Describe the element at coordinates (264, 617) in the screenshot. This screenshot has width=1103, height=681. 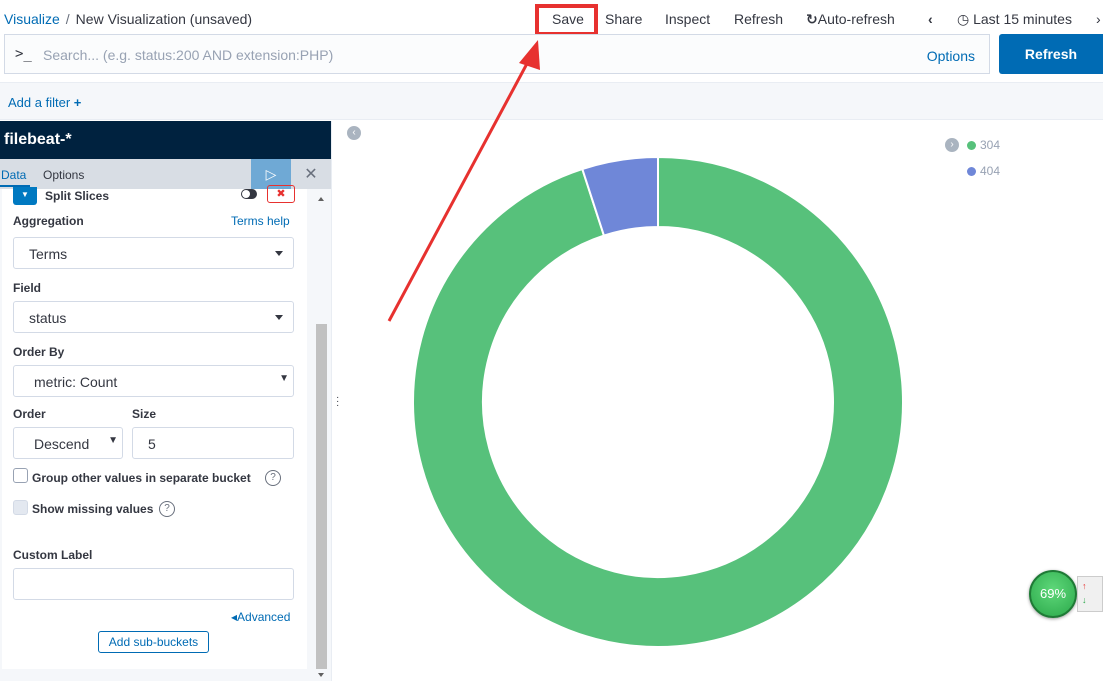
I see `advanced-label: Advanced` at that location.